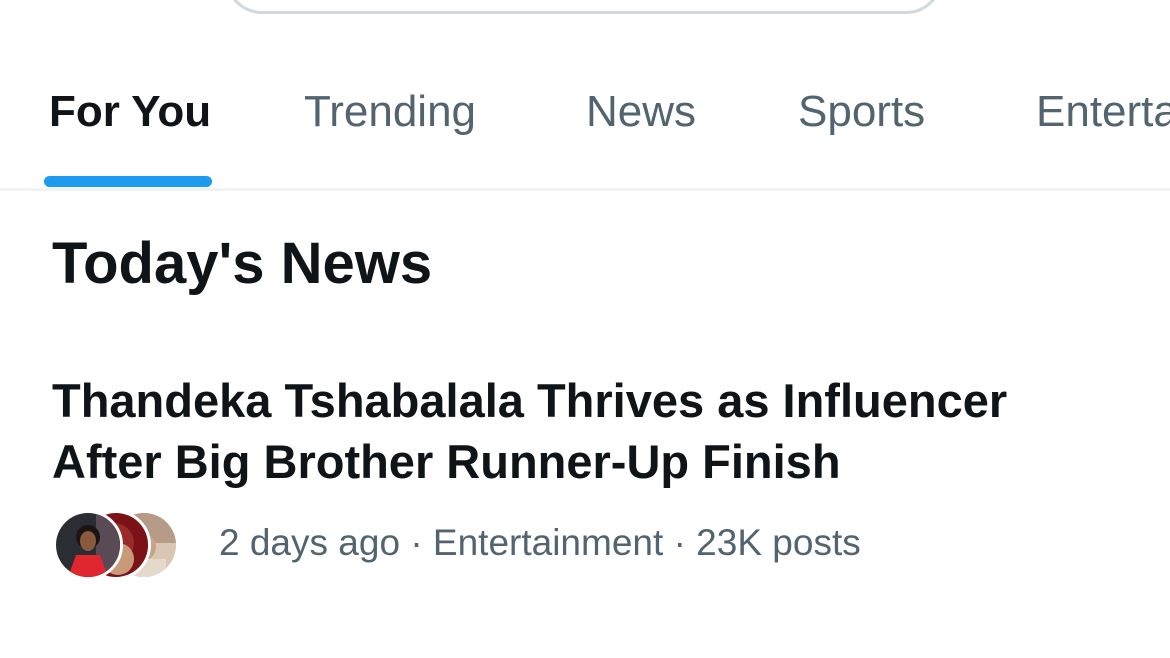 This screenshot has width=1170, height=658. I want to click on tab-sports: Sports, so click(861, 112).